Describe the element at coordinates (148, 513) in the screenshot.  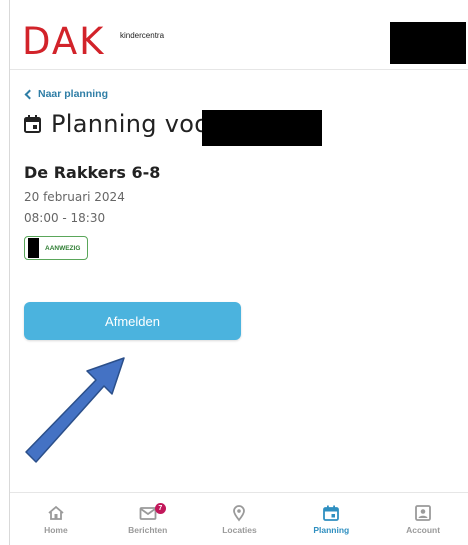
I see `mail-icon` at that location.